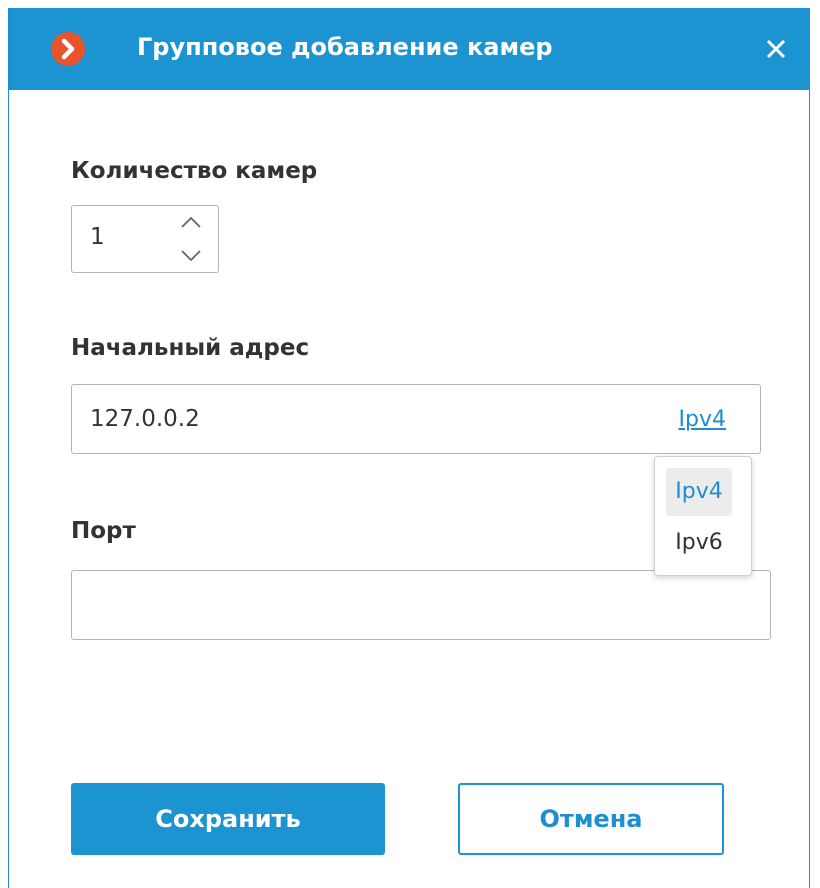  I want to click on close-icon, so click(776, 49).